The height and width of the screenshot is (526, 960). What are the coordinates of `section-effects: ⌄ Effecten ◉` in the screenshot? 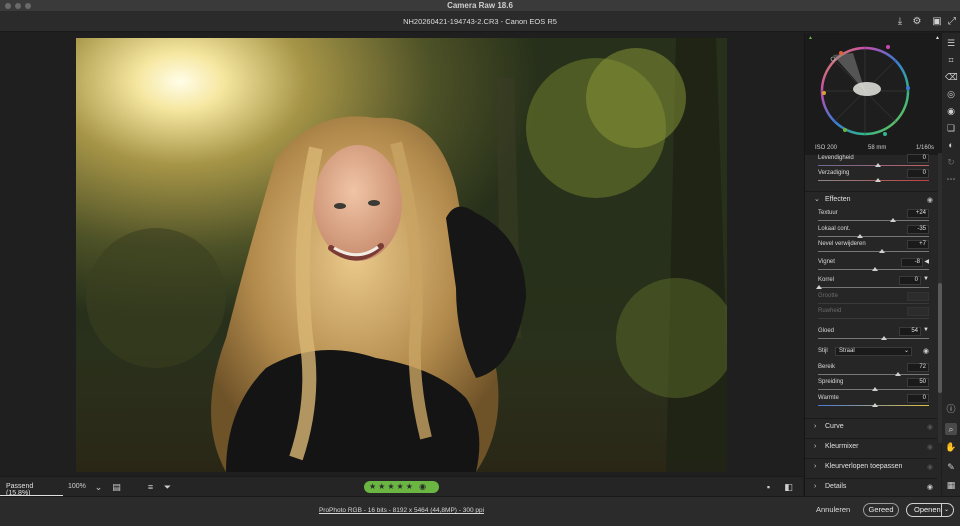 It's located at (871, 200).